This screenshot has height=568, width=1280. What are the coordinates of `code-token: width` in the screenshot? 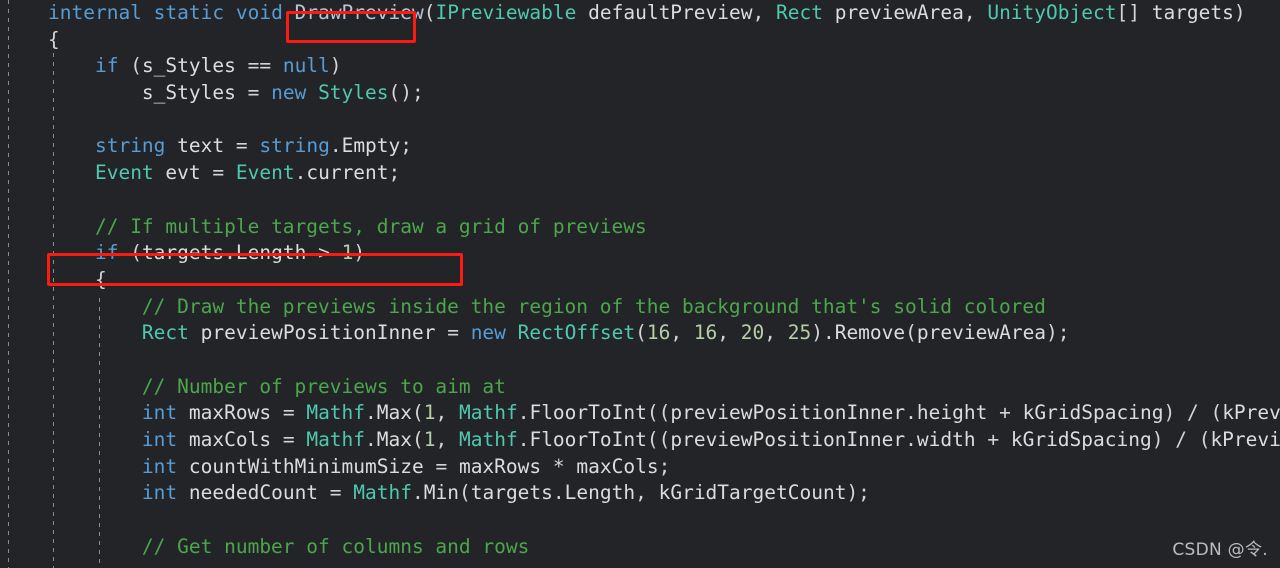 It's located at (946, 439).